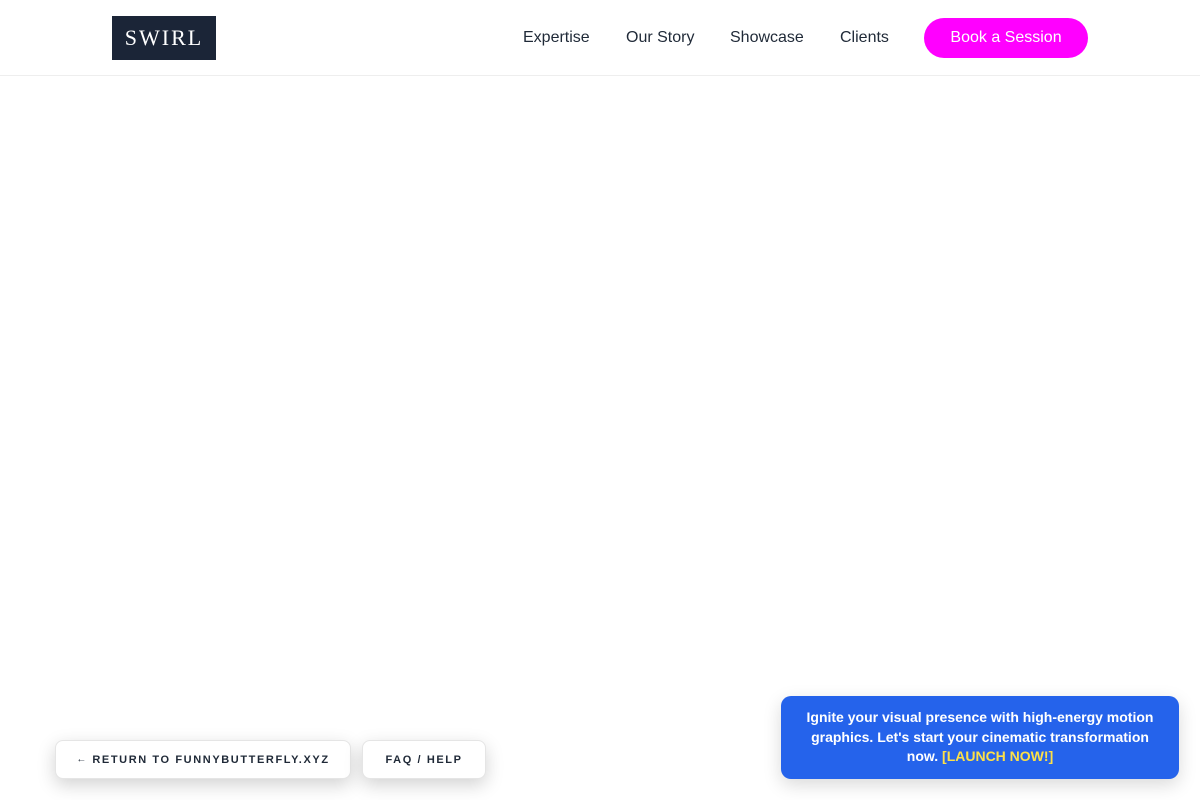 This screenshot has width=1200, height=800. I want to click on arrow-left-icon: ←, so click(81, 759).